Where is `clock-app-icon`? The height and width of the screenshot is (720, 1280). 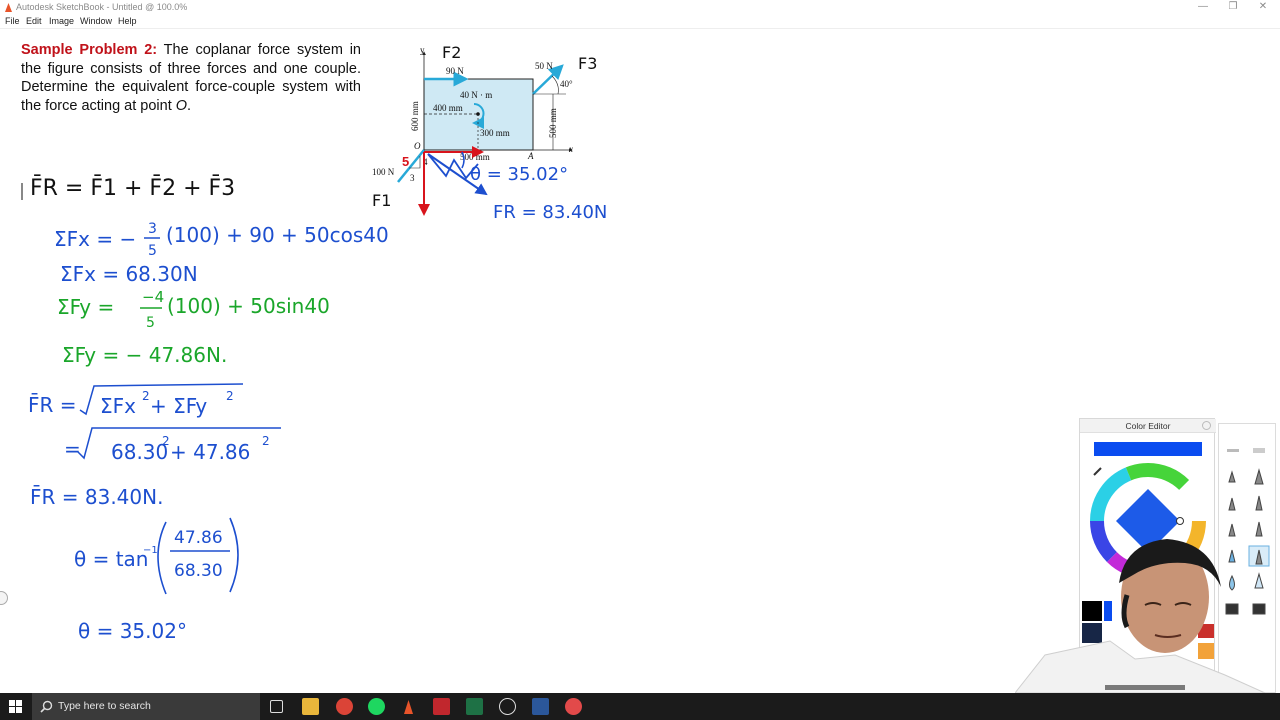
clock-app-icon is located at coordinates (507, 706).